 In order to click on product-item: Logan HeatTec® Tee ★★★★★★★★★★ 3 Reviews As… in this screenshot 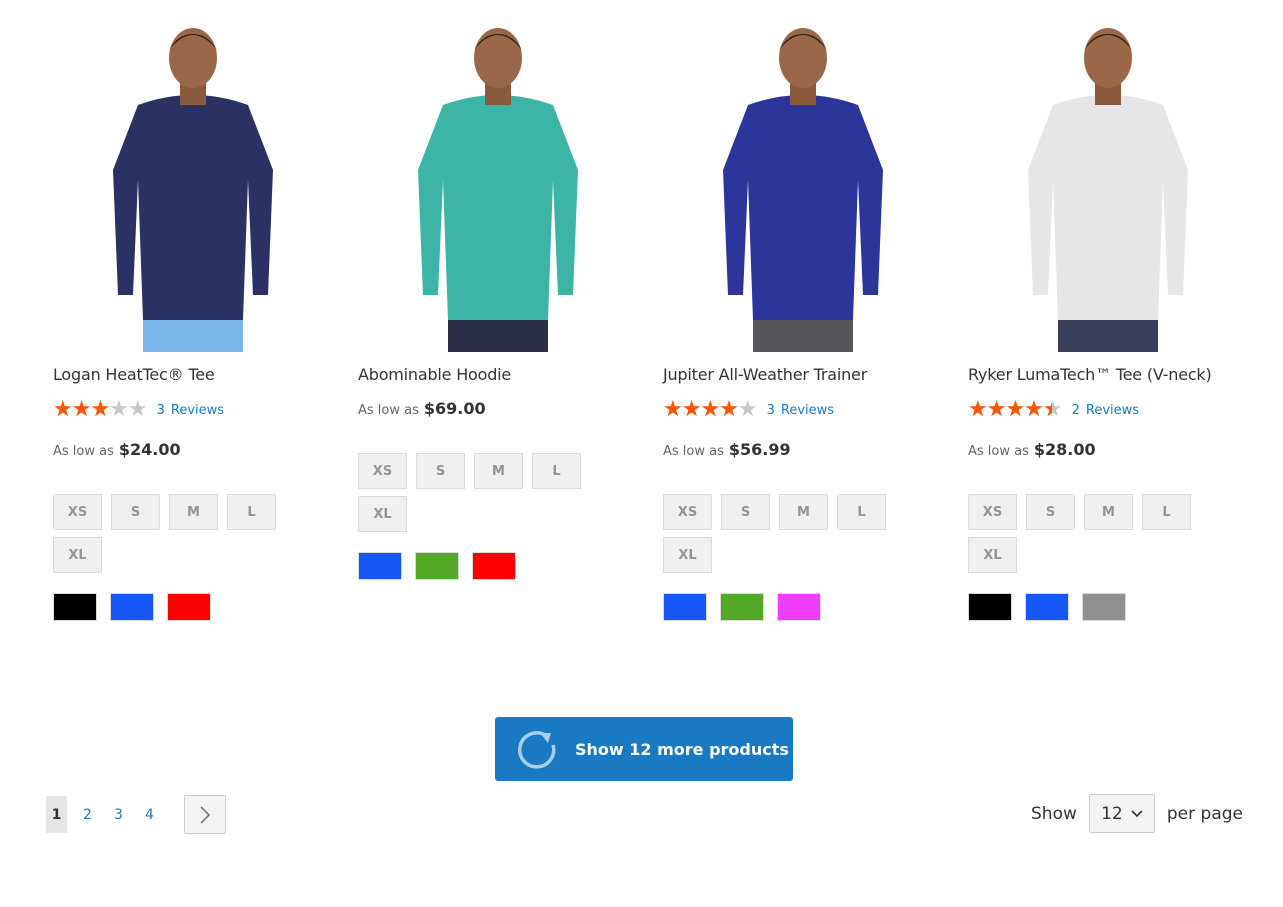, I will do `click(198, 320)`.